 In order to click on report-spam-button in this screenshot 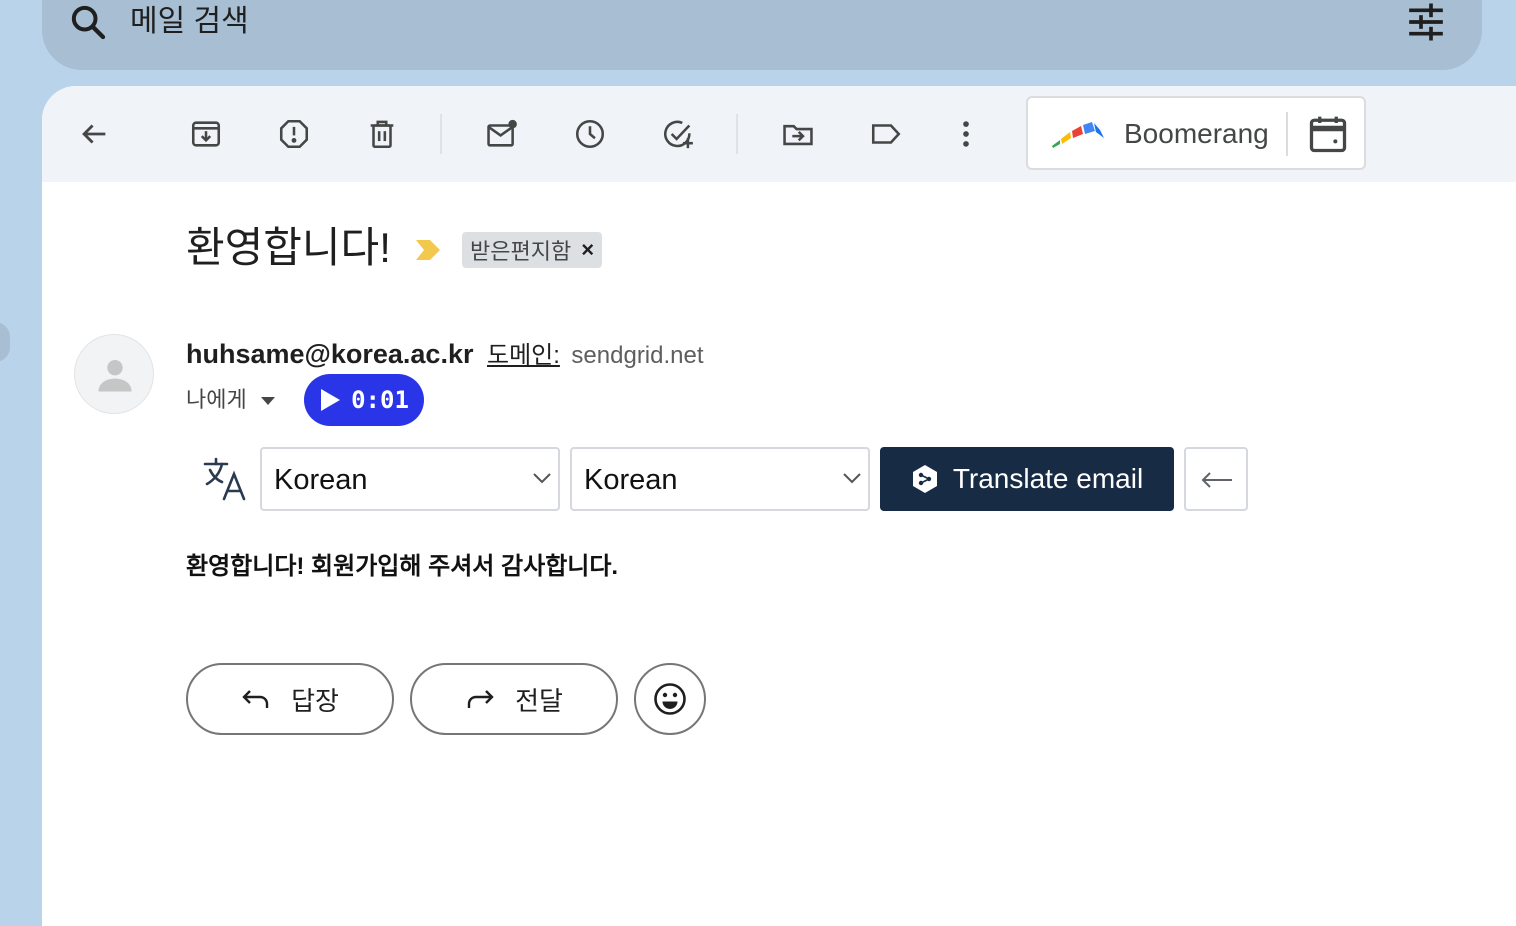, I will do `click(294, 134)`.